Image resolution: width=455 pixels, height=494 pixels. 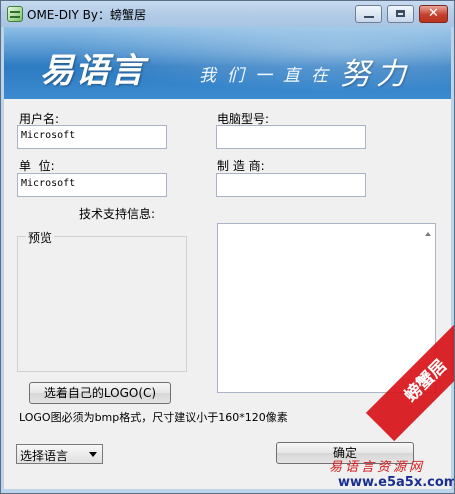 I want to click on banner-slogan-emphasis: 努力, so click(x=376, y=74).